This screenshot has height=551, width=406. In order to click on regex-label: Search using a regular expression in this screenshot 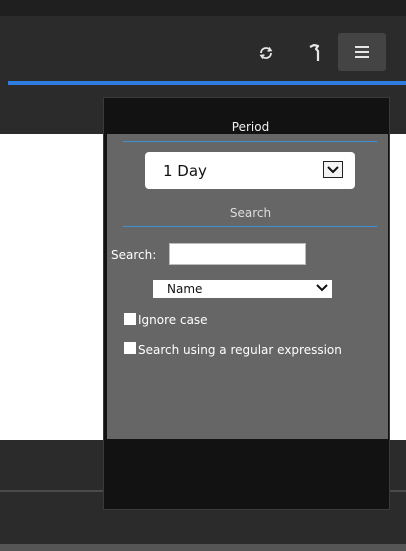, I will do `click(240, 350)`.